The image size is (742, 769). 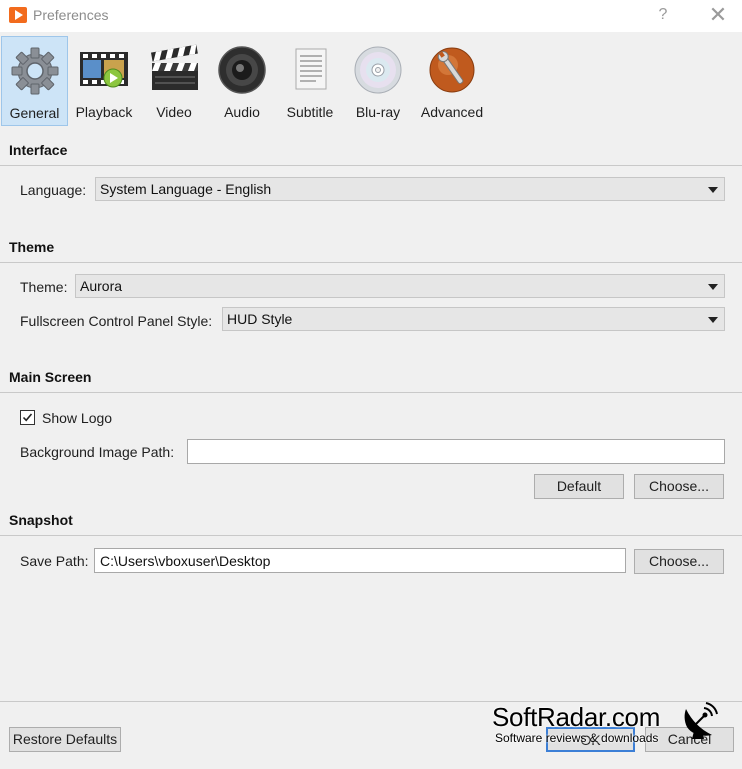 I want to click on default-button: Default, so click(x=579, y=486).